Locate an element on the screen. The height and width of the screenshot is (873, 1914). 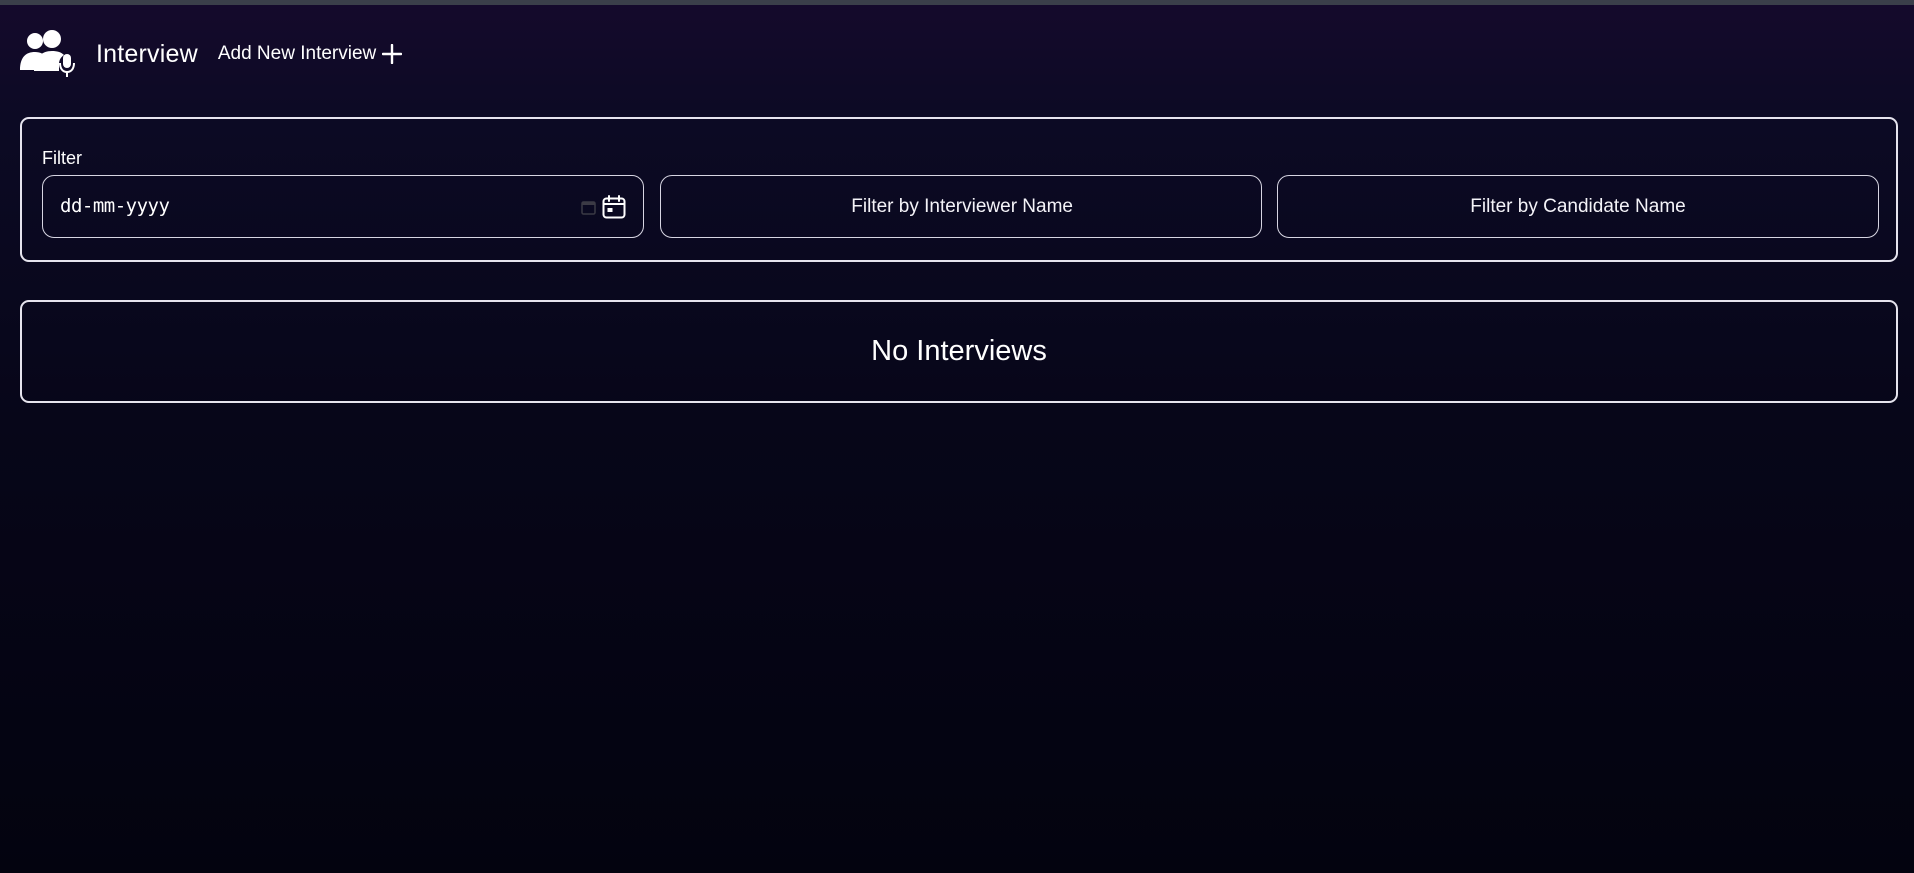
interview-list-panel: No Interviews is located at coordinates (959, 351).